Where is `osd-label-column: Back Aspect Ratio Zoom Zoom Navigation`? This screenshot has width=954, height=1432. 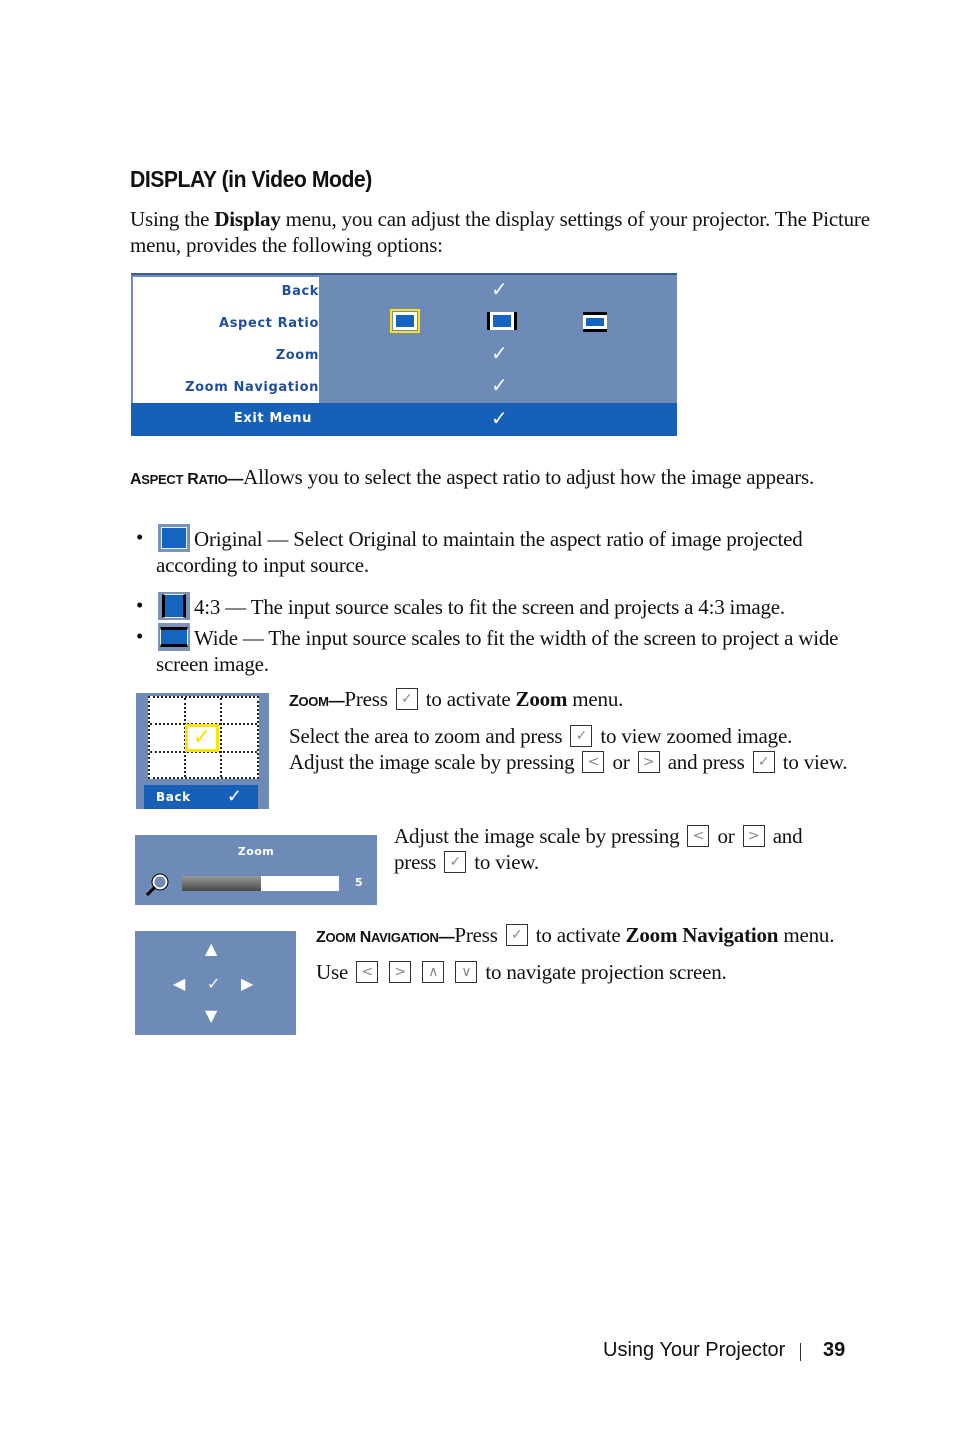 osd-label-column: Back Aspect Ratio Zoom Zoom Navigation is located at coordinates (226, 340).